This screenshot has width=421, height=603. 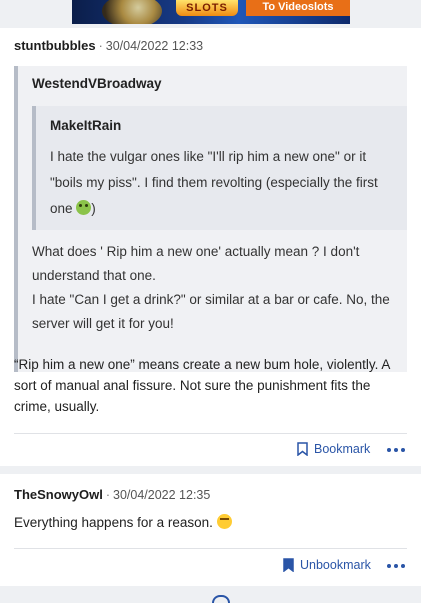 I want to click on bookmark-filled-icon, so click(x=288, y=565).